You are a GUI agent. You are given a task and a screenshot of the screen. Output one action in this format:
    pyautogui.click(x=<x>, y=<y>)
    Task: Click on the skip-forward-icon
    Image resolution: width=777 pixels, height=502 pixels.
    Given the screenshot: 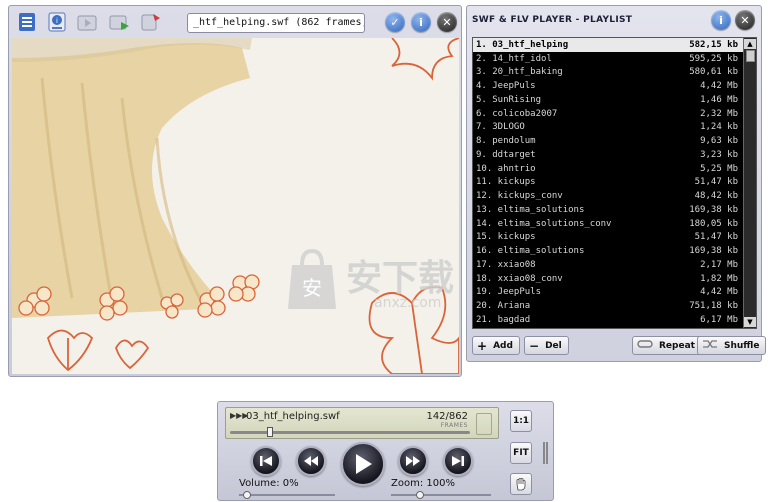 What is the action you would take?
    pyautogui.click(x=458, y=461)
    